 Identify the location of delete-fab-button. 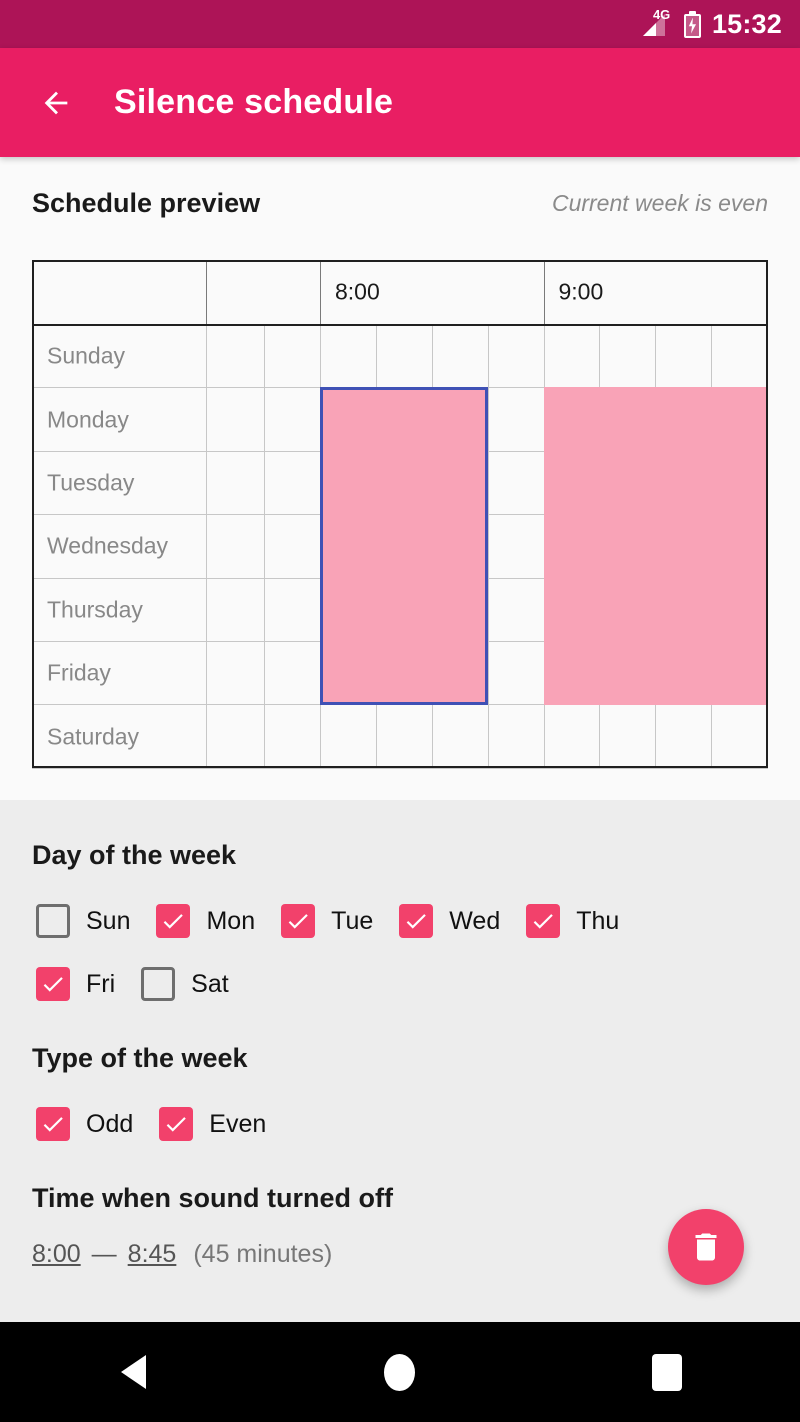
(706, 1247).